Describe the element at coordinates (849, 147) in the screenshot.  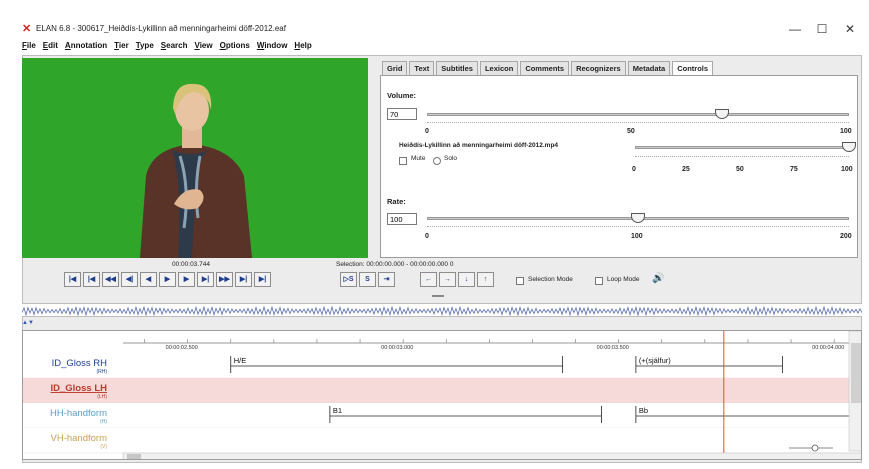
I see `media-volume-thumb` at that location.